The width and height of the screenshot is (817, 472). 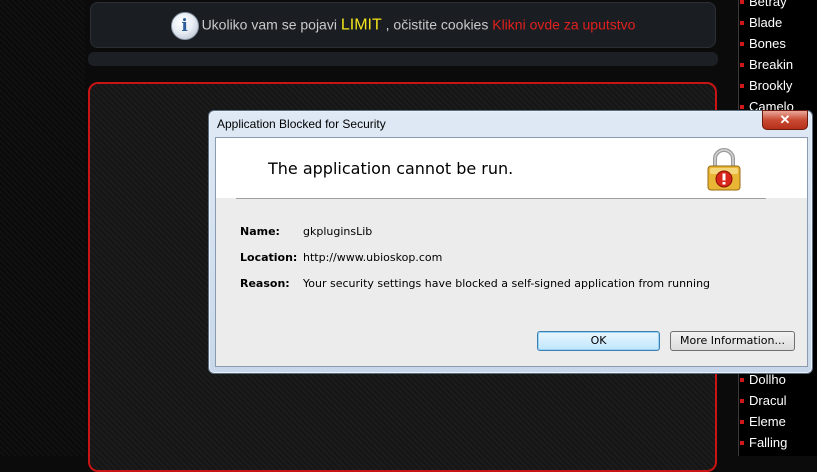 What do you see at coordinates (785, 120) in the screenshot?
I see `close-button: ✕` at bounding box center [785, 120].